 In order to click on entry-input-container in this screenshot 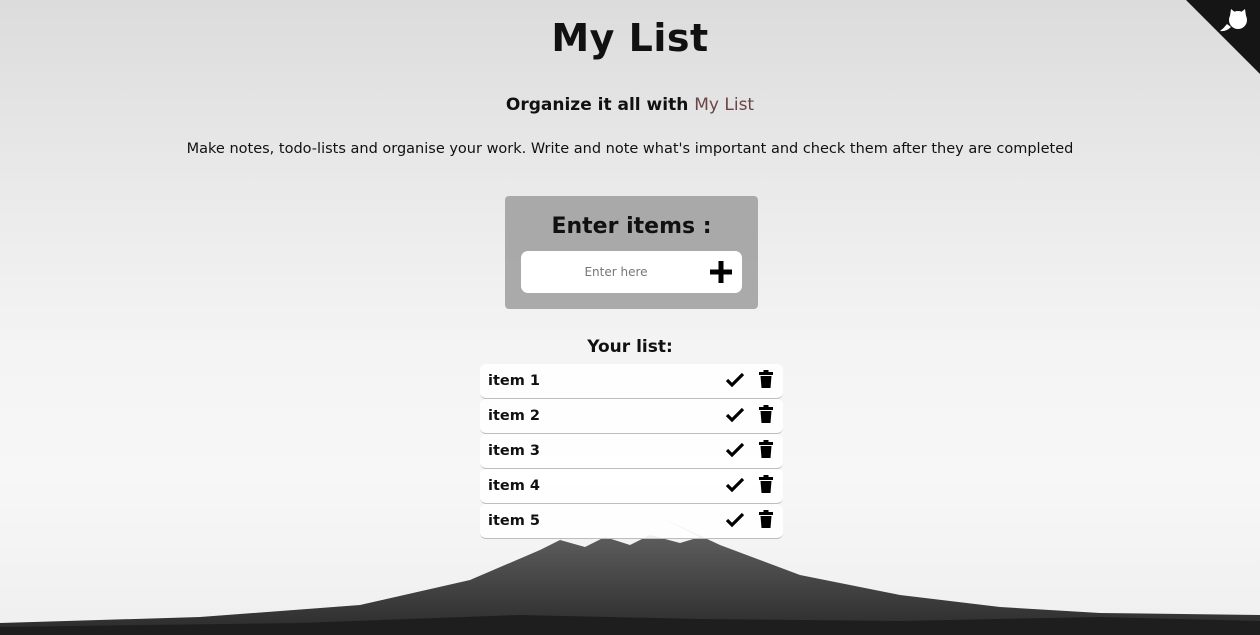, I will do `click(631, 272)`.